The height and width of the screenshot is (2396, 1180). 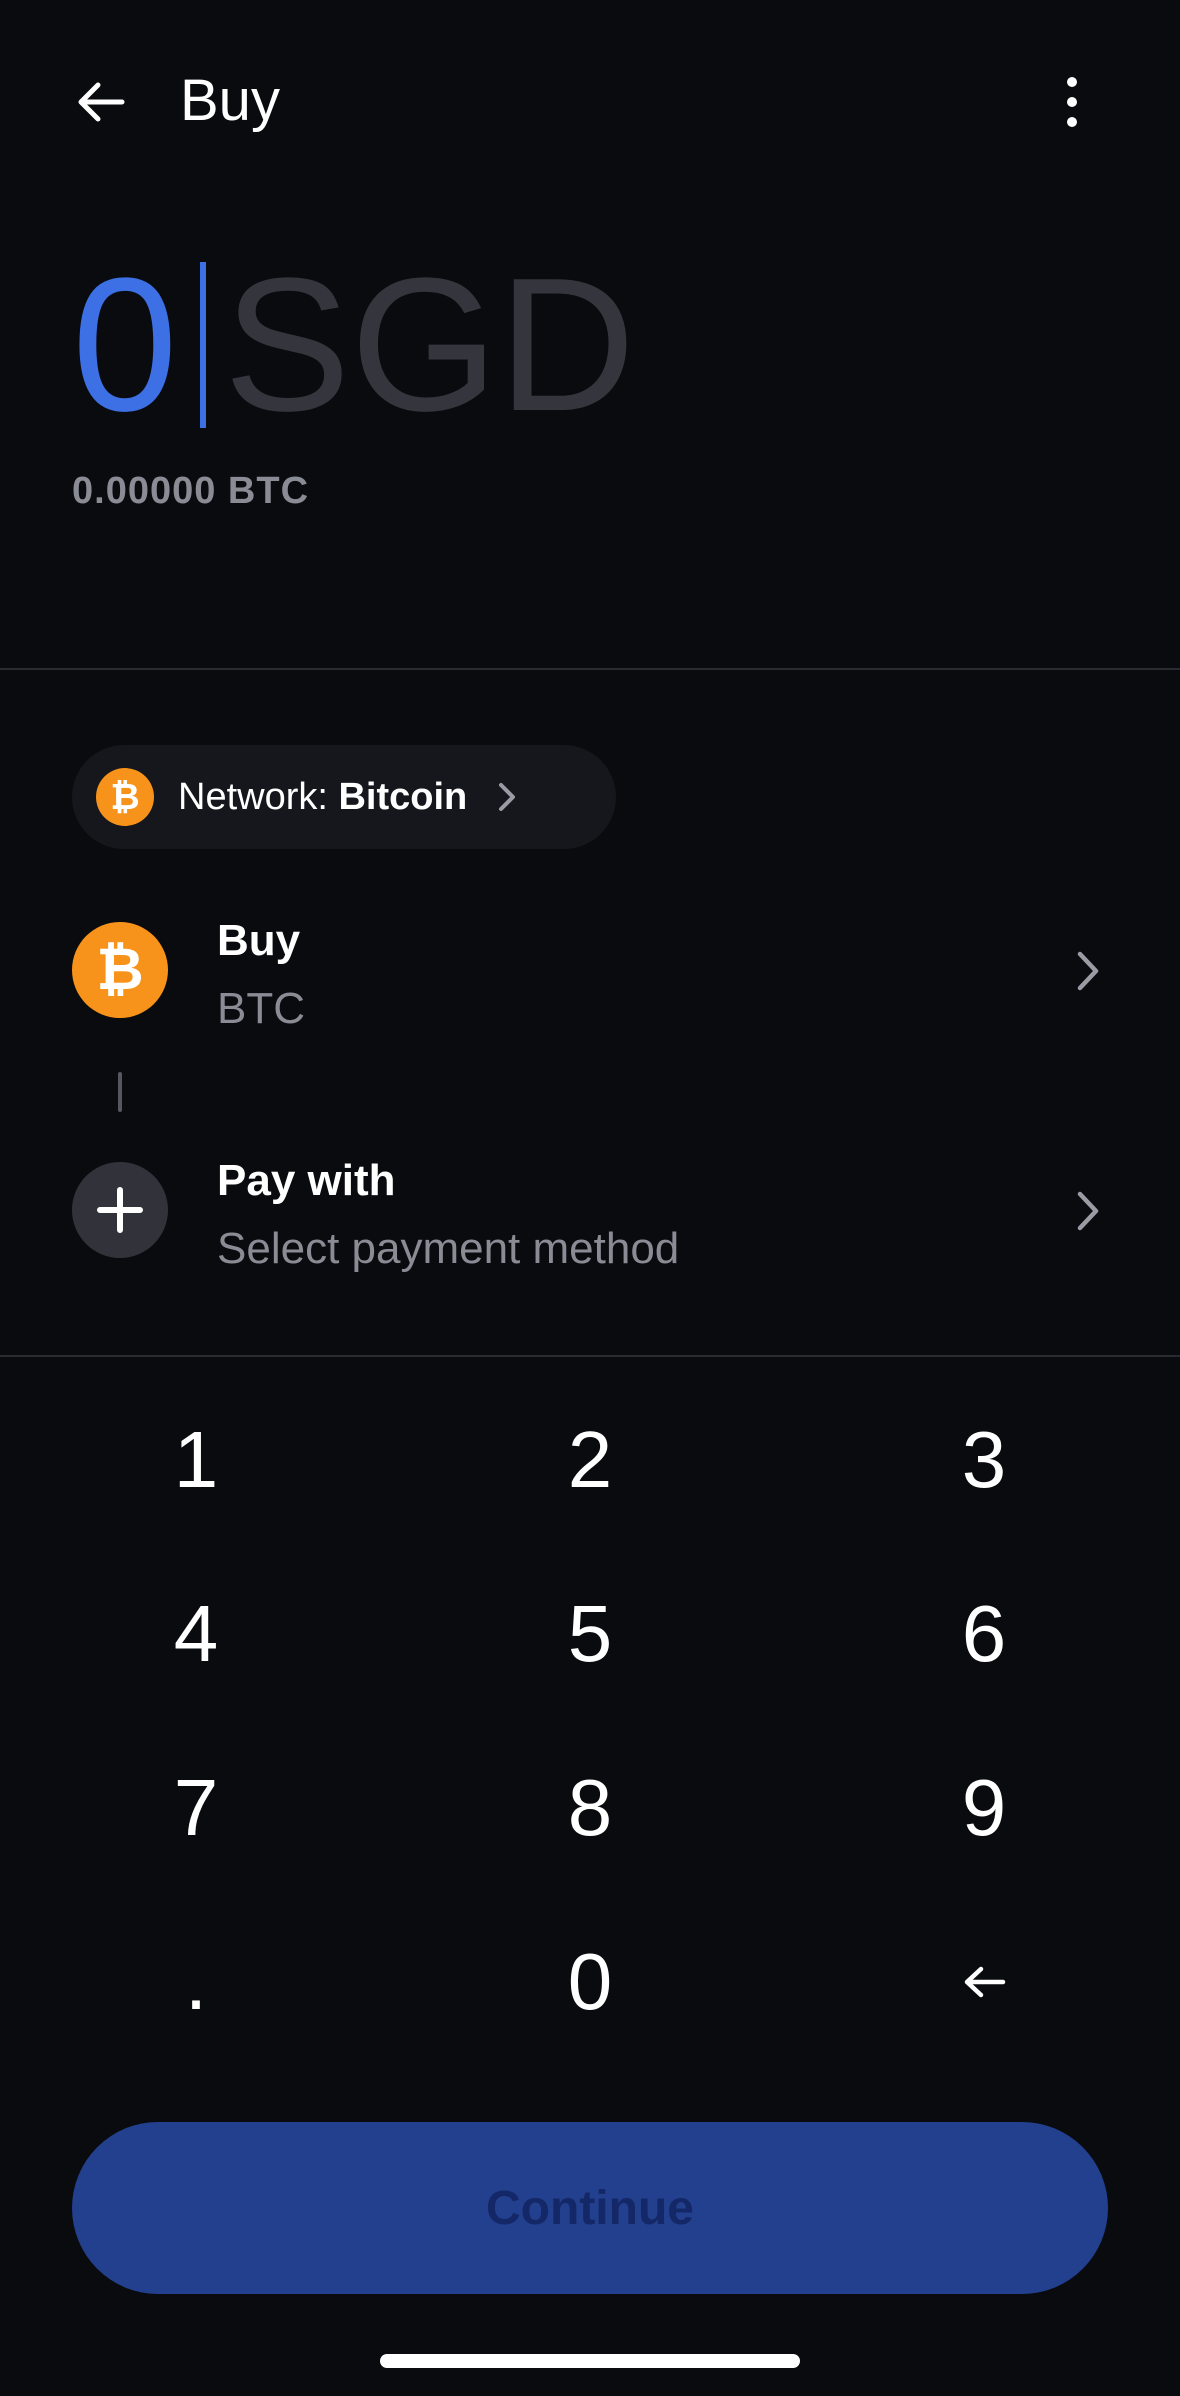 I want to click on pay-with-row: Pay with Select payment method, so click(x=590, y=1211).